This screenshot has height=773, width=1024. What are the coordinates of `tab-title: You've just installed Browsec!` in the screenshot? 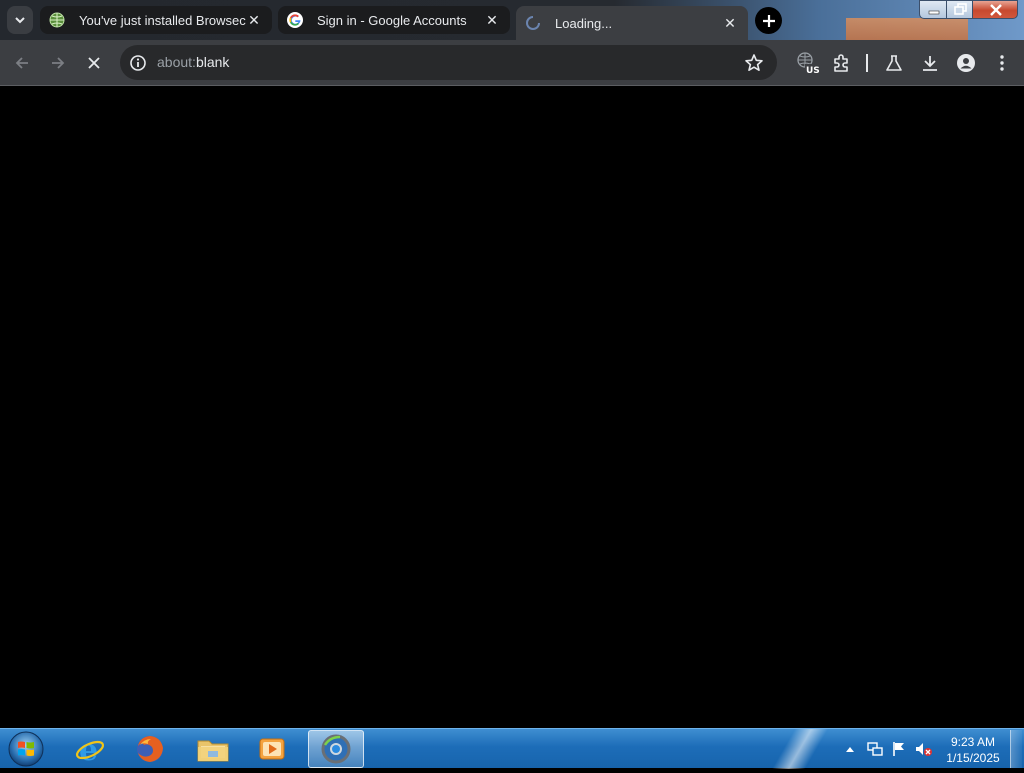 It's located at (162, 20).